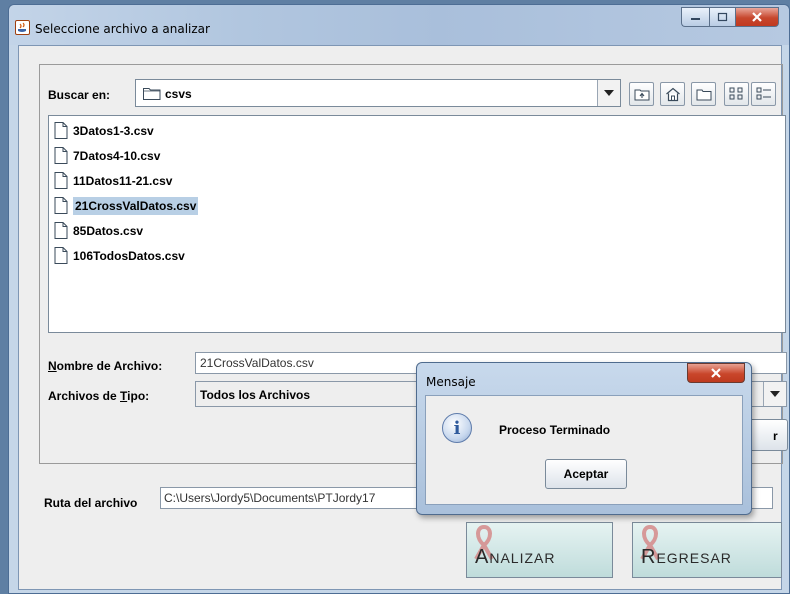  I want to click on dialog-message: Proceso Terminado, so click(555, 430).